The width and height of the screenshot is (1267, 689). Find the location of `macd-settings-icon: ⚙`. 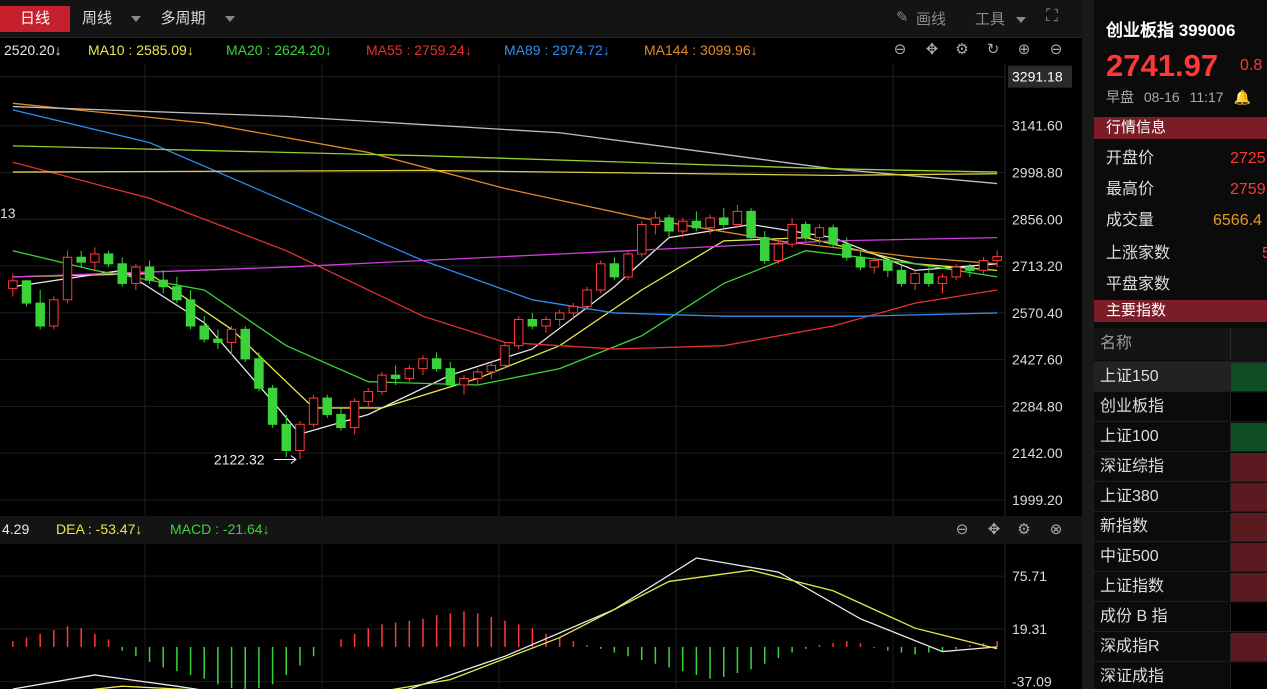

macd-settings-icon: ⚙ is located at coordinates (1024, 530).